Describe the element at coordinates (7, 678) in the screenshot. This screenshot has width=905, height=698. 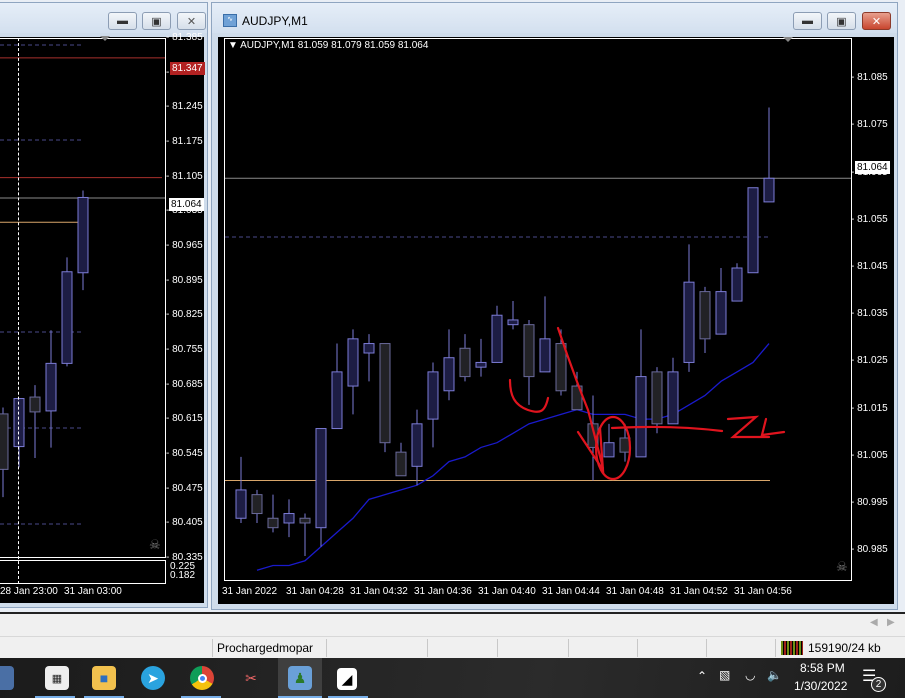
I see `pinned-app-icon` at that location.